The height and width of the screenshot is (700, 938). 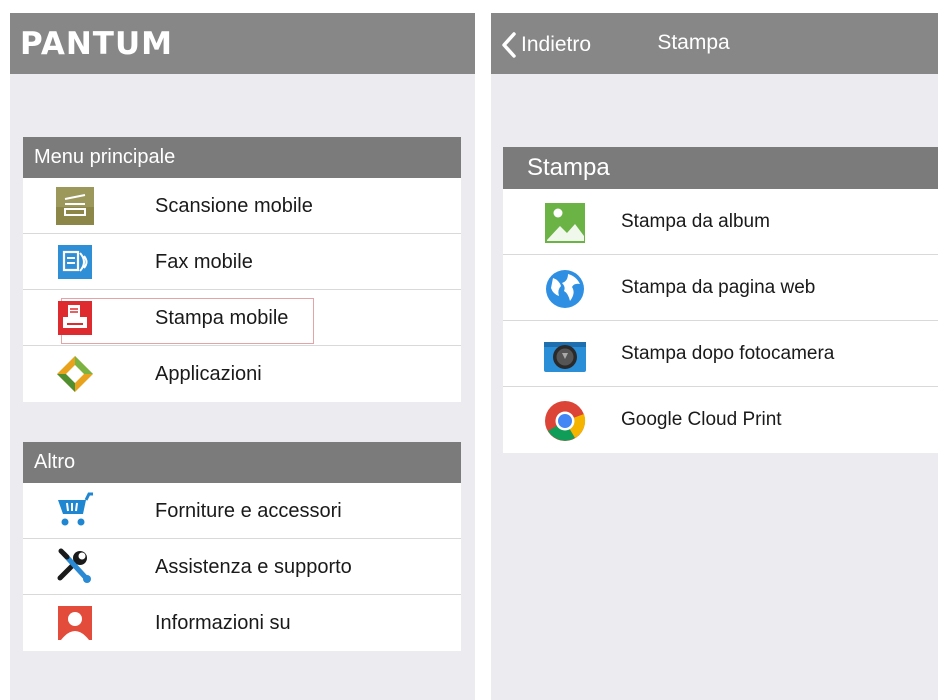 What do you see at coordinates (565, 357) in the screenshot?
I see `camera-icon` at bounding box center [565, 357].